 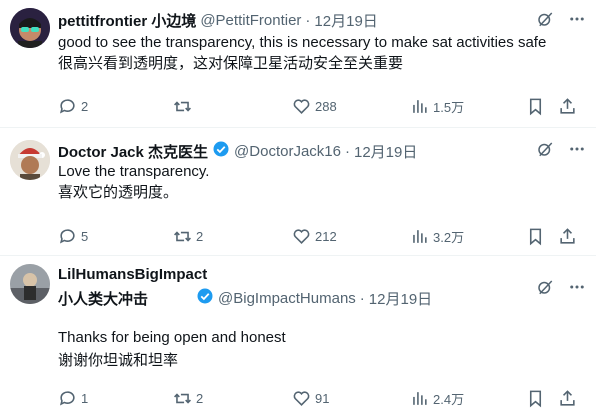 What do you see at coordinates (314, 106) in the screenshot?
I see `like-button: 288` at bounding box center [314, 106].